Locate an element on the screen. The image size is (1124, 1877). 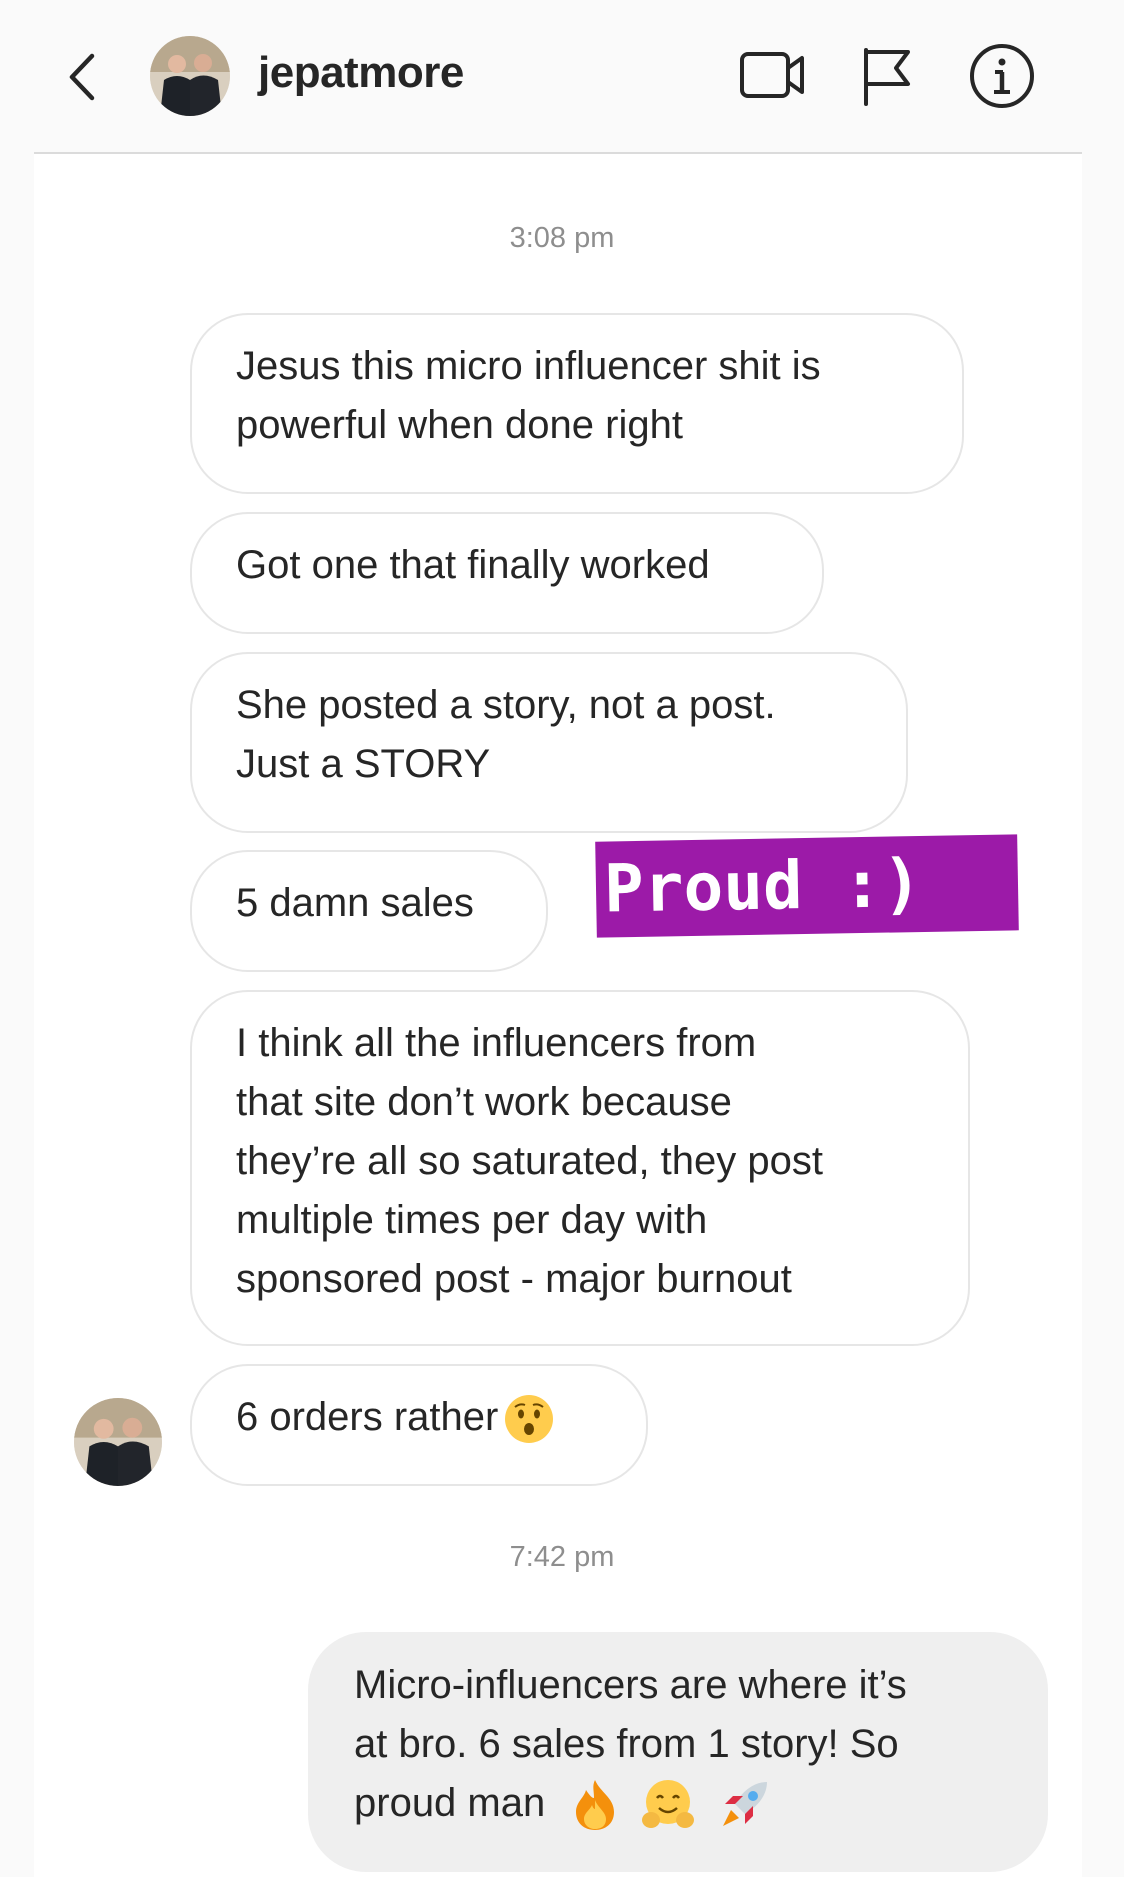
message-line: at bro. 6 sales from 1 story! So is located at coordinates (626, 1744).